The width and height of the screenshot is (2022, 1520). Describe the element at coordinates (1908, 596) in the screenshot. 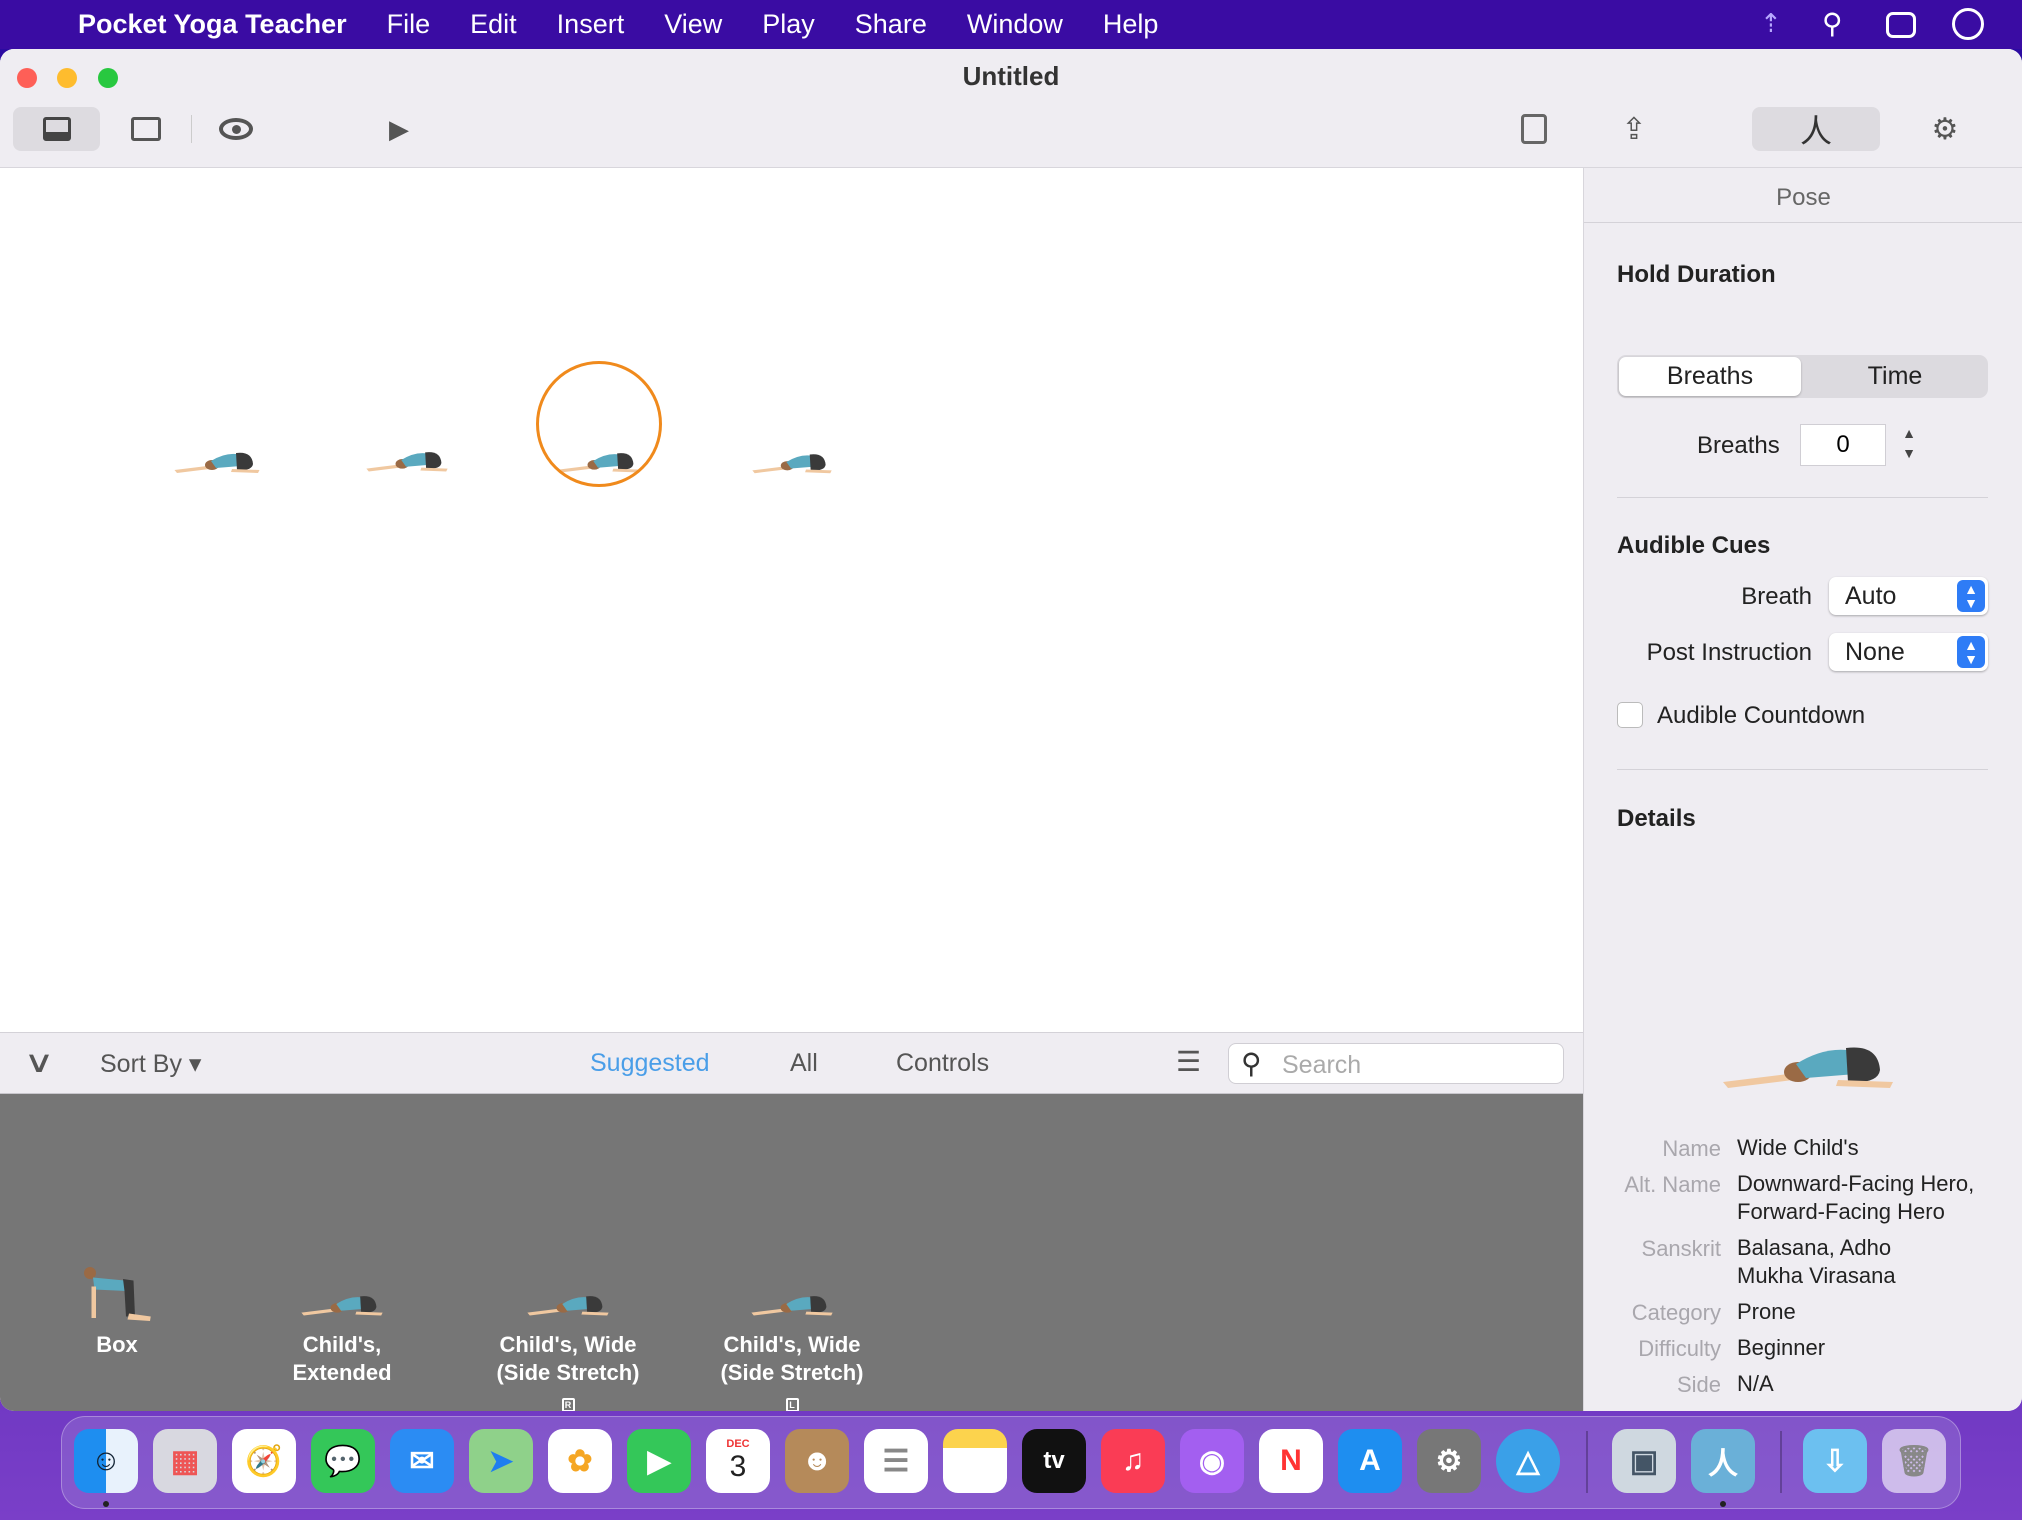

I see `breath-cue-popup: Auto ▲ ▼` at that location.